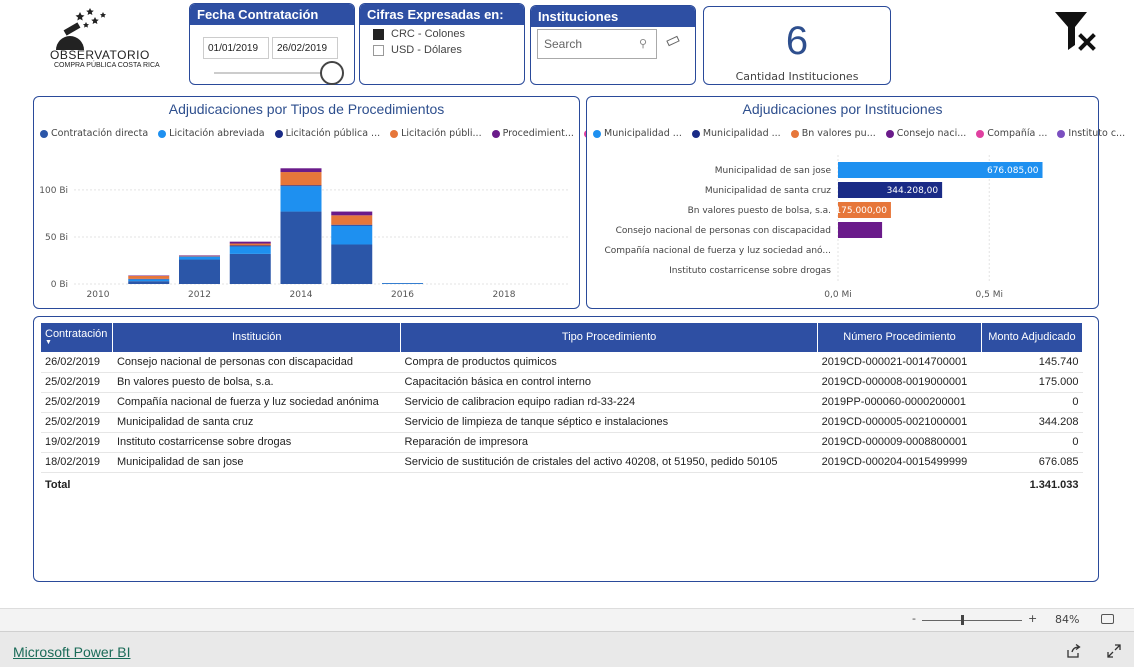 This screenshot has height=667, width=1134. I want to click on table-cell: Municipalidad de san jose, so click(256, 462).